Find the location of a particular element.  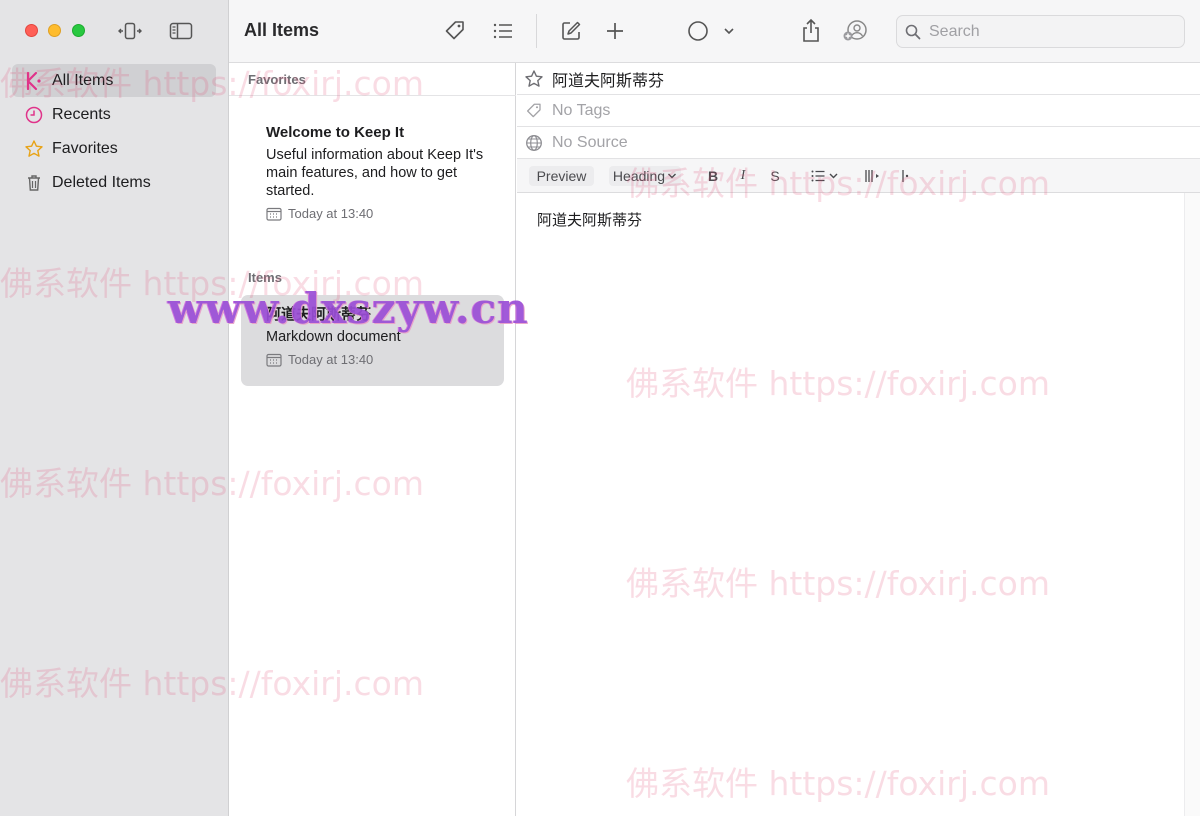

sidebar-item-recents: Recents is located at coordinates (114, 114).